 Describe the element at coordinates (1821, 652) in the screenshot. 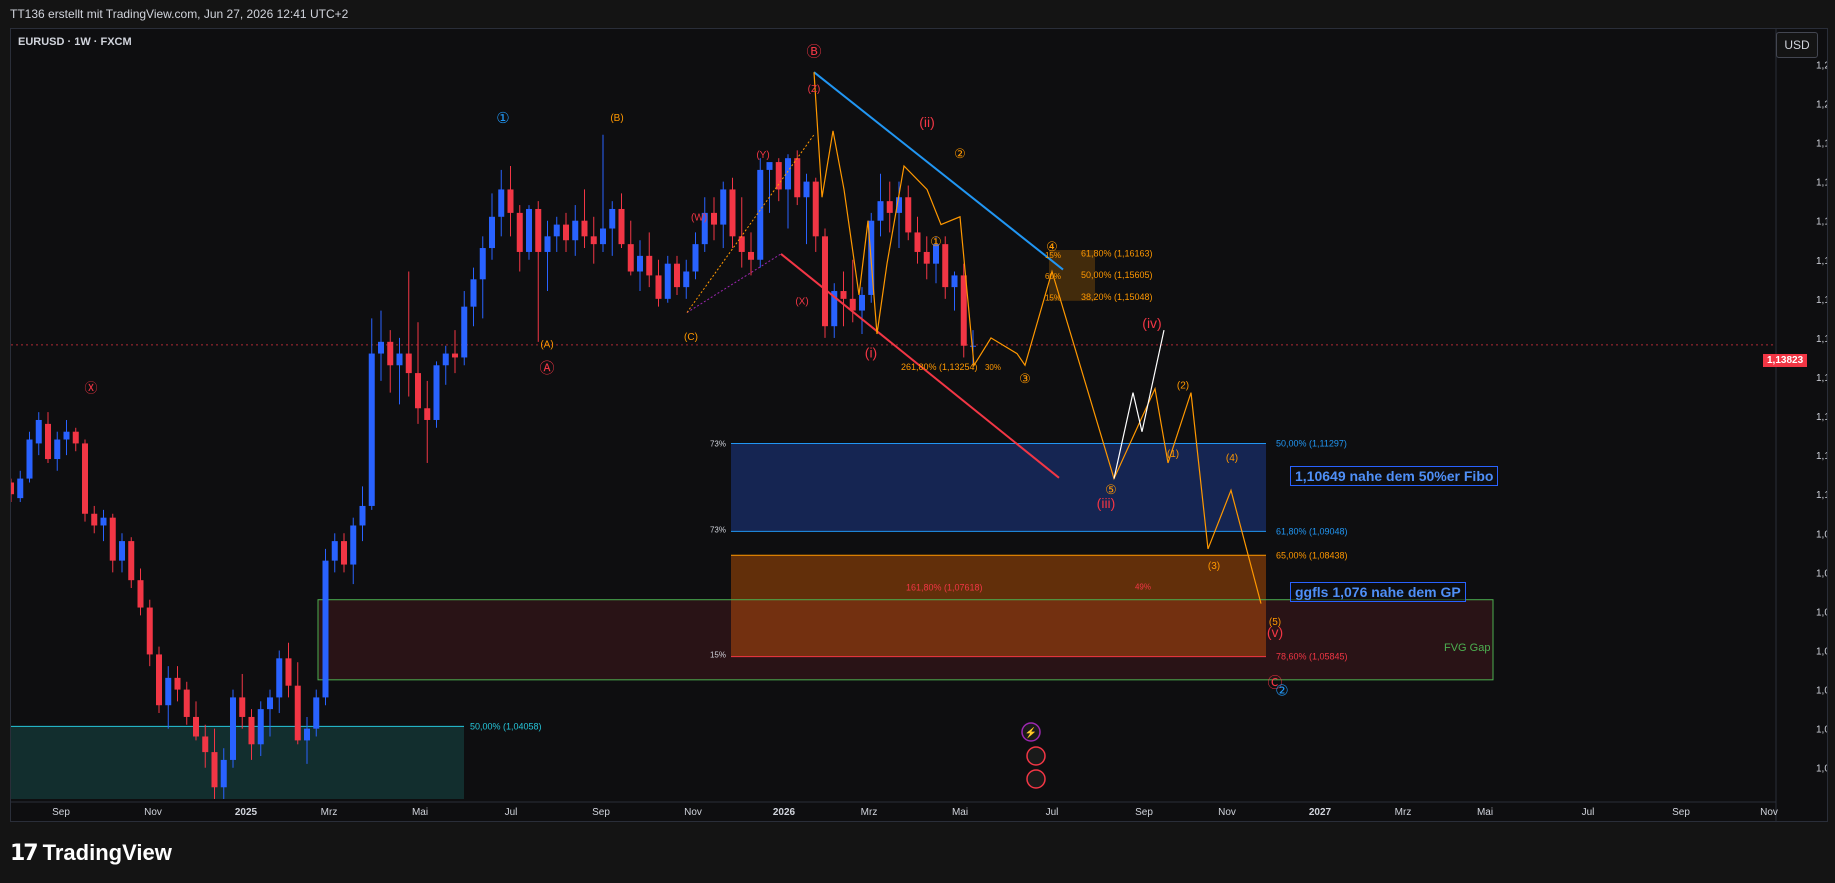

I see `y-tick-label: 1,06000` at that location.